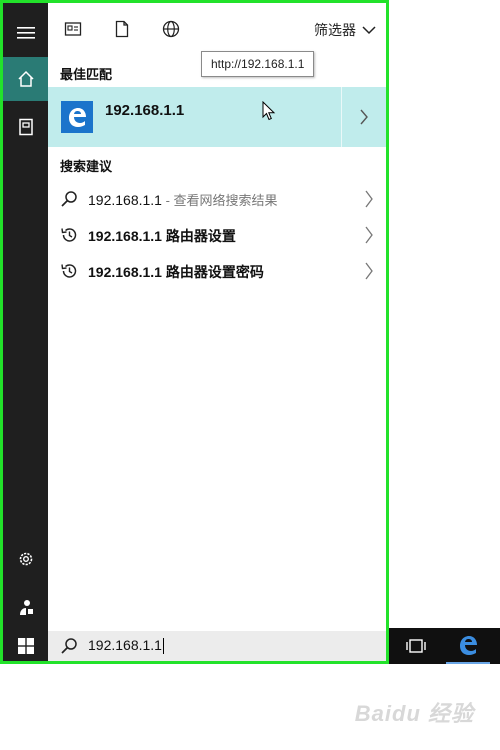  I want to click on news-icon, so click(73, 29).